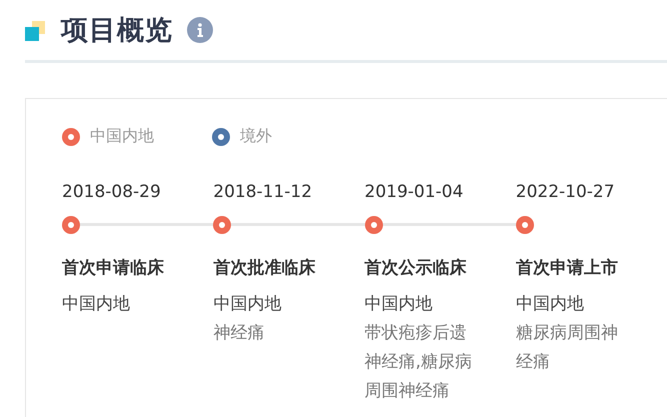 The image size is (667, 417). Describe the element at coordinates (263, 192) in the screenshot. I see `event-date: 2018-11-12` at that location.